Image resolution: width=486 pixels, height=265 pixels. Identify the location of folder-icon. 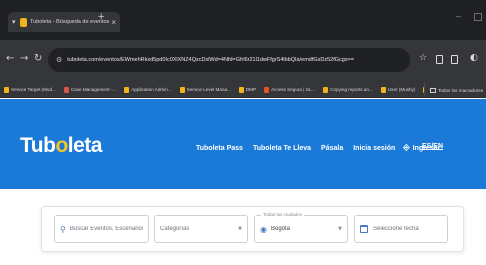
(433, 90).